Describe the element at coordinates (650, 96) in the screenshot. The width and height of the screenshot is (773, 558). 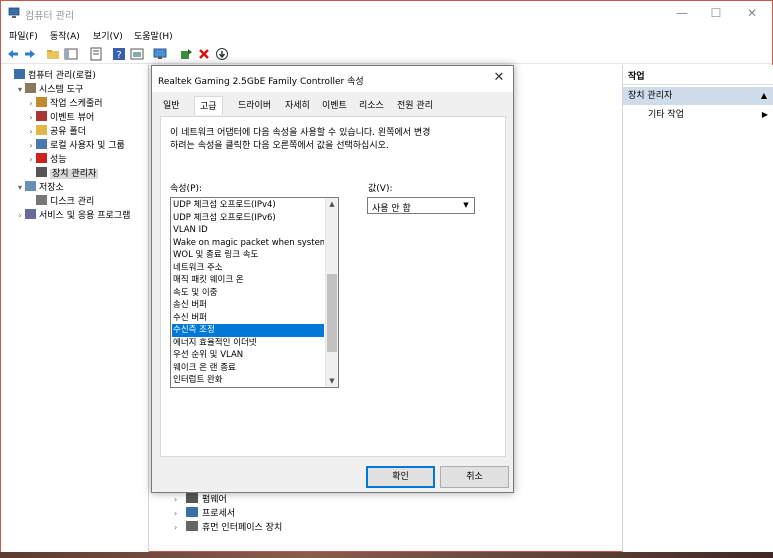
I see `actions-section-label: 장치 관리자` at that location.